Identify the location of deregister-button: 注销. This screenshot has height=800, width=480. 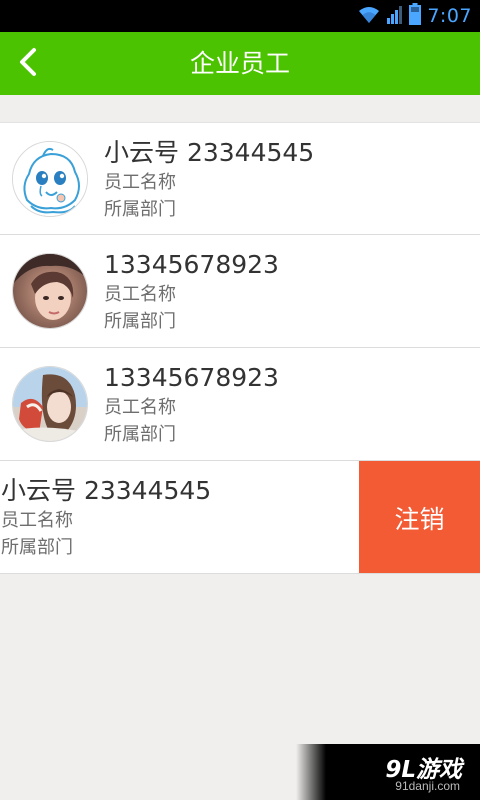
(419, 517).